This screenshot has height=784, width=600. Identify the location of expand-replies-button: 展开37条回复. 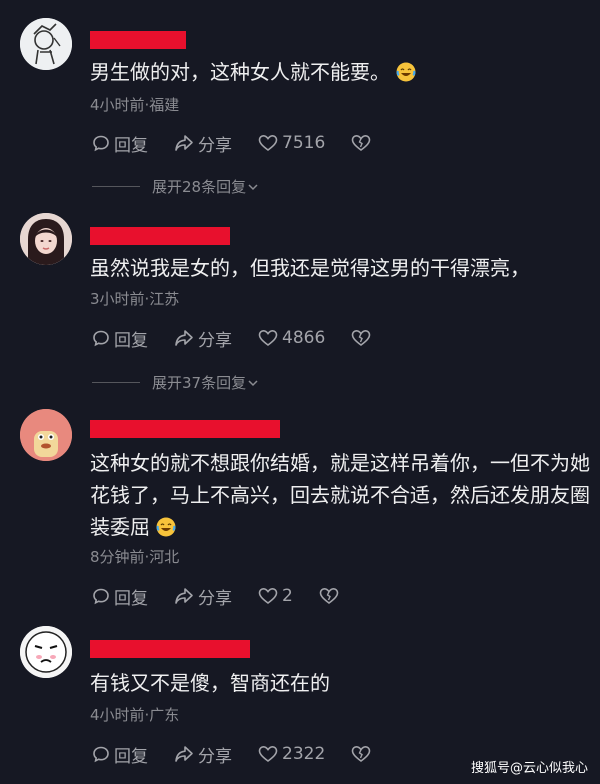
(176, 382).